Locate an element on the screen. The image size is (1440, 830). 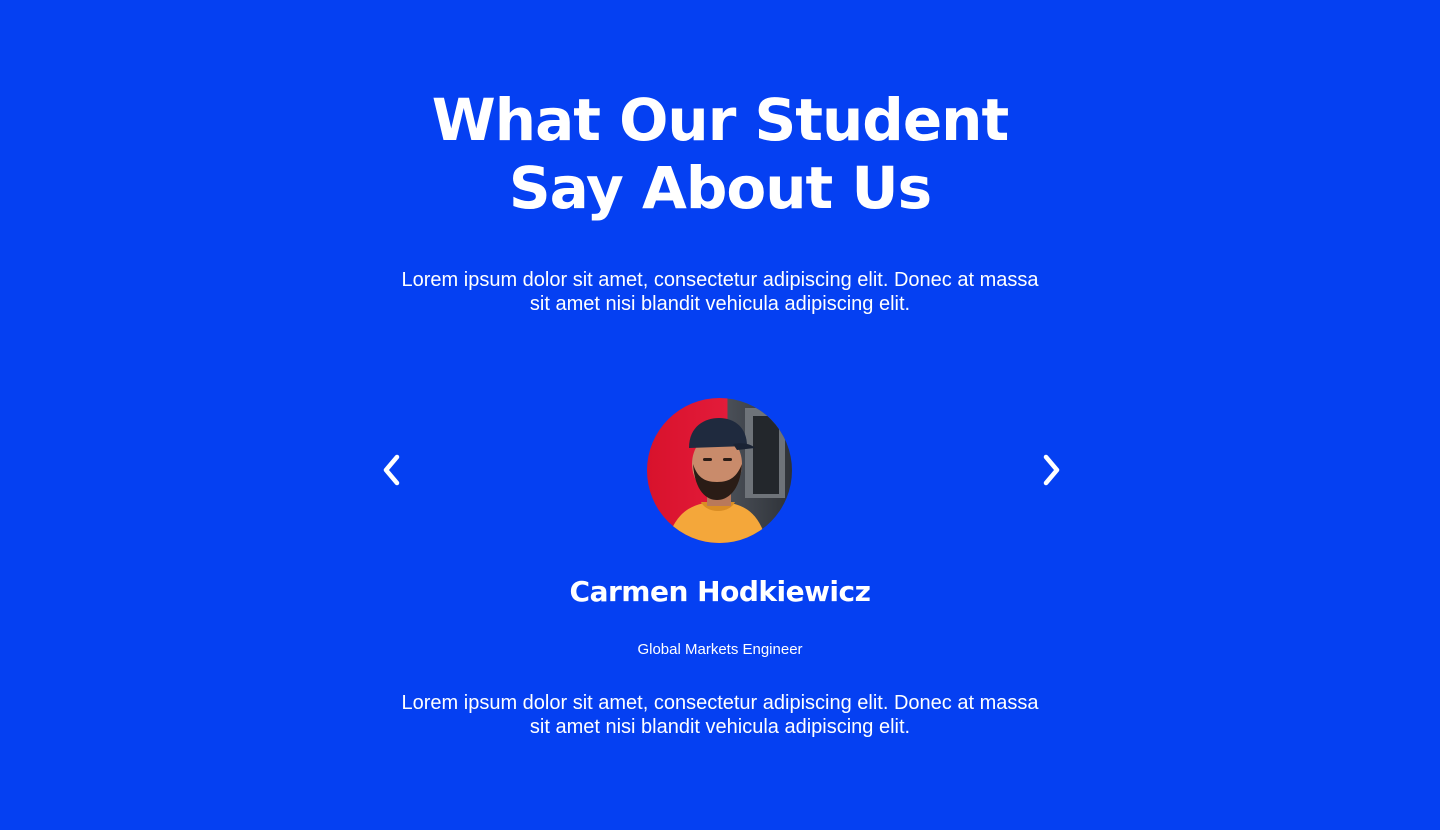
avatar-photo is located at coordinates (719, 470).